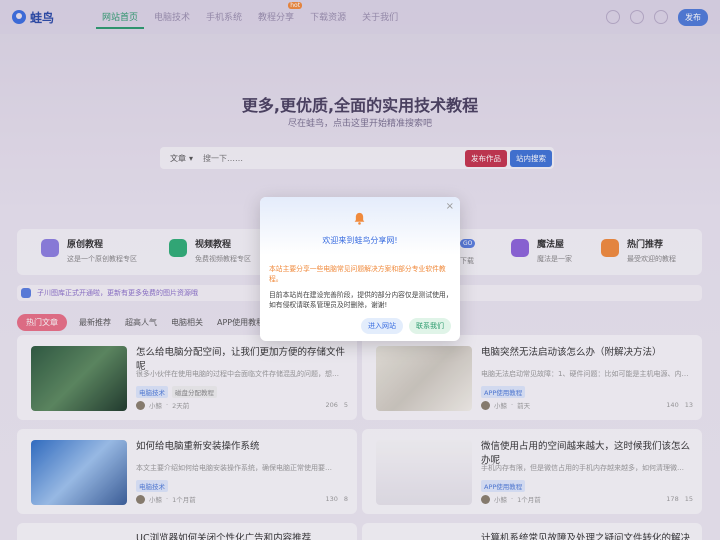 This screenshot has height=540, width=720. What do you see at coordinates (406, 326) in the screenshot?
I see `modal-actions: 进入网站 联系我们` at bounding box center [406, 326].